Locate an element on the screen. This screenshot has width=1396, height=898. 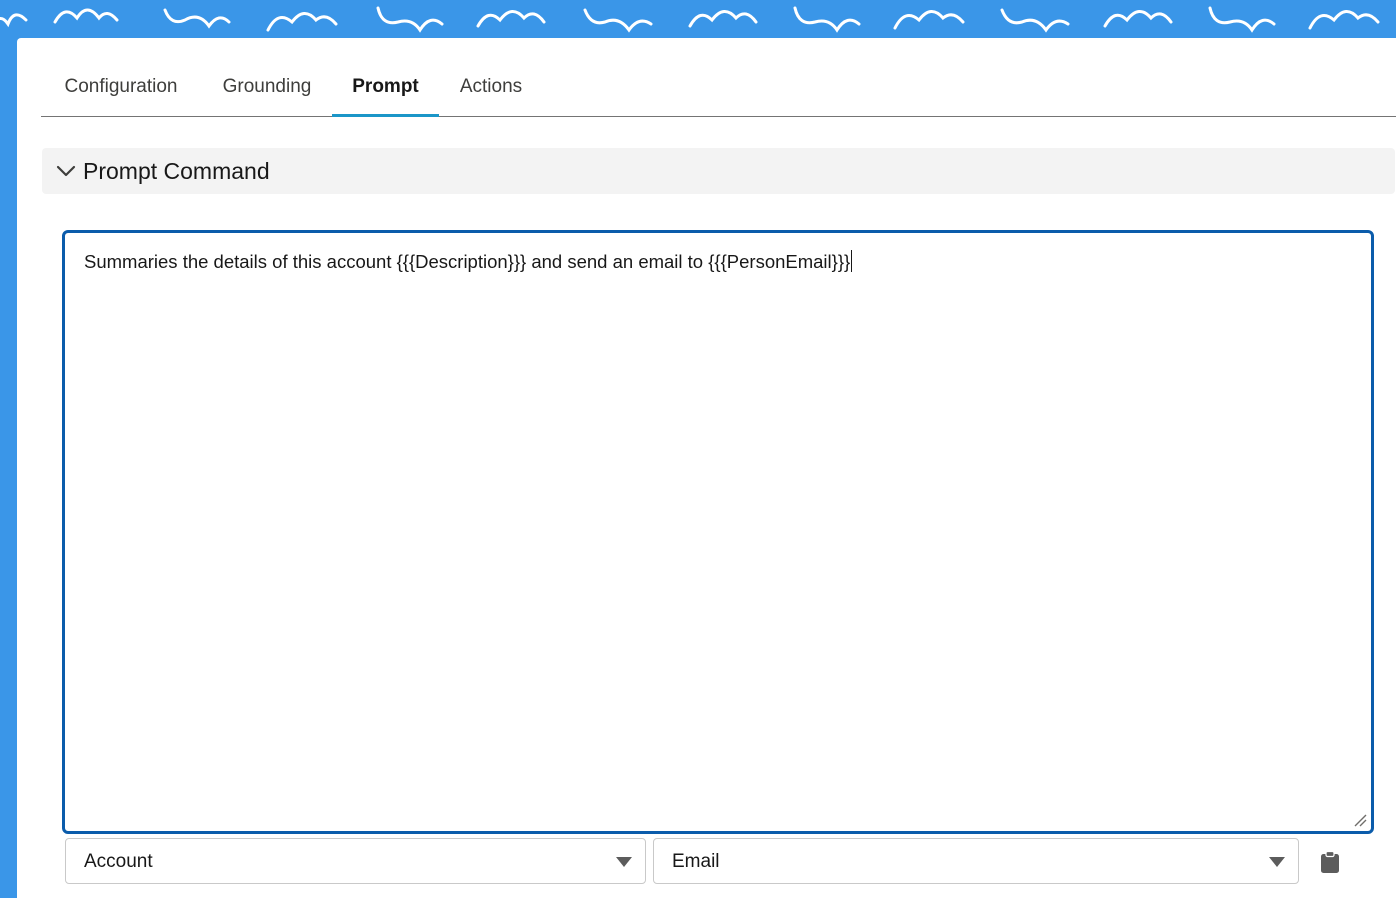
object-select-value: Account is located at coordinates (118, 861).